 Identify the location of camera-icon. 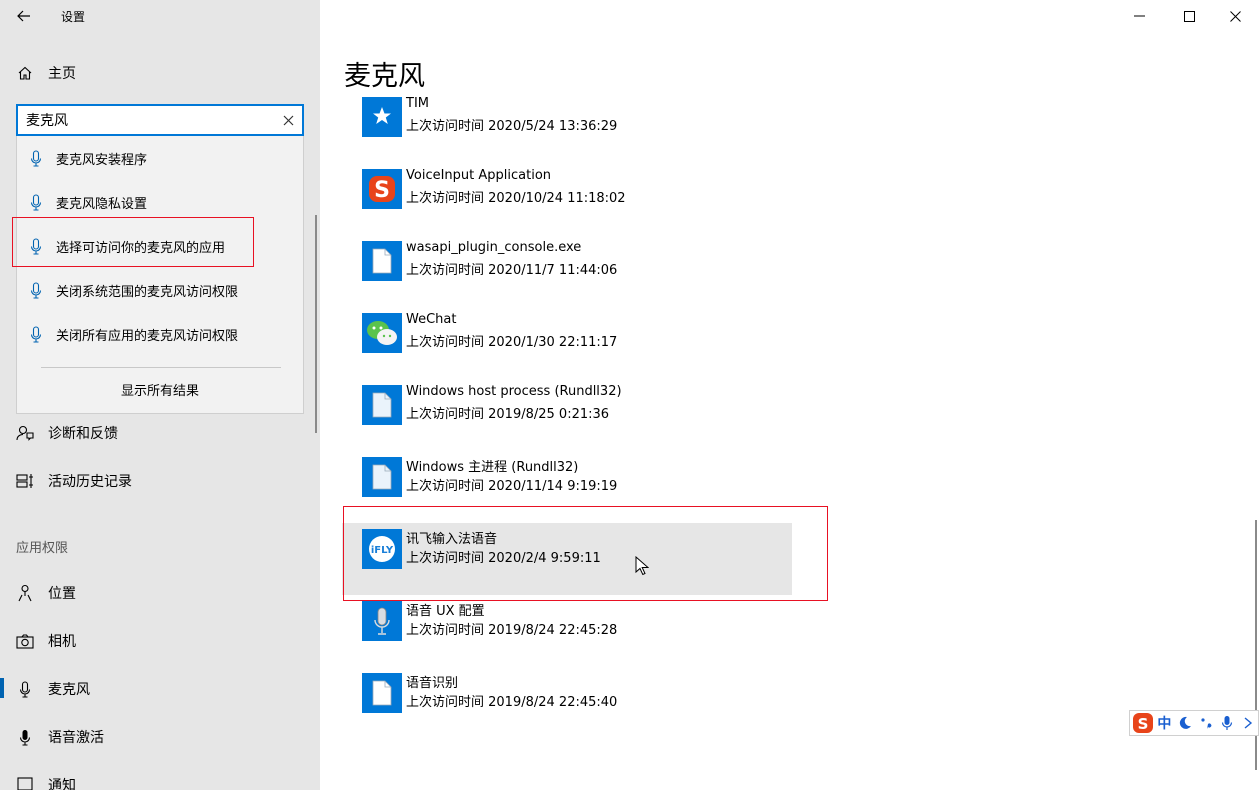
(25, 641).